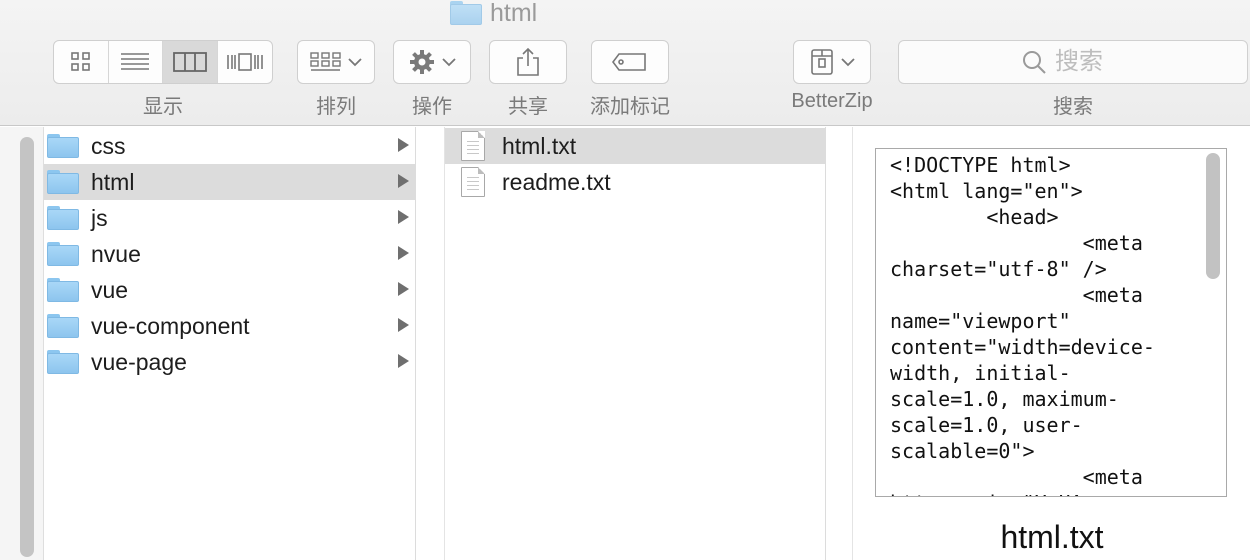 The image size is (1250, 560). I want to click on file-list: html.txt readme.txt, so click(635, 163).